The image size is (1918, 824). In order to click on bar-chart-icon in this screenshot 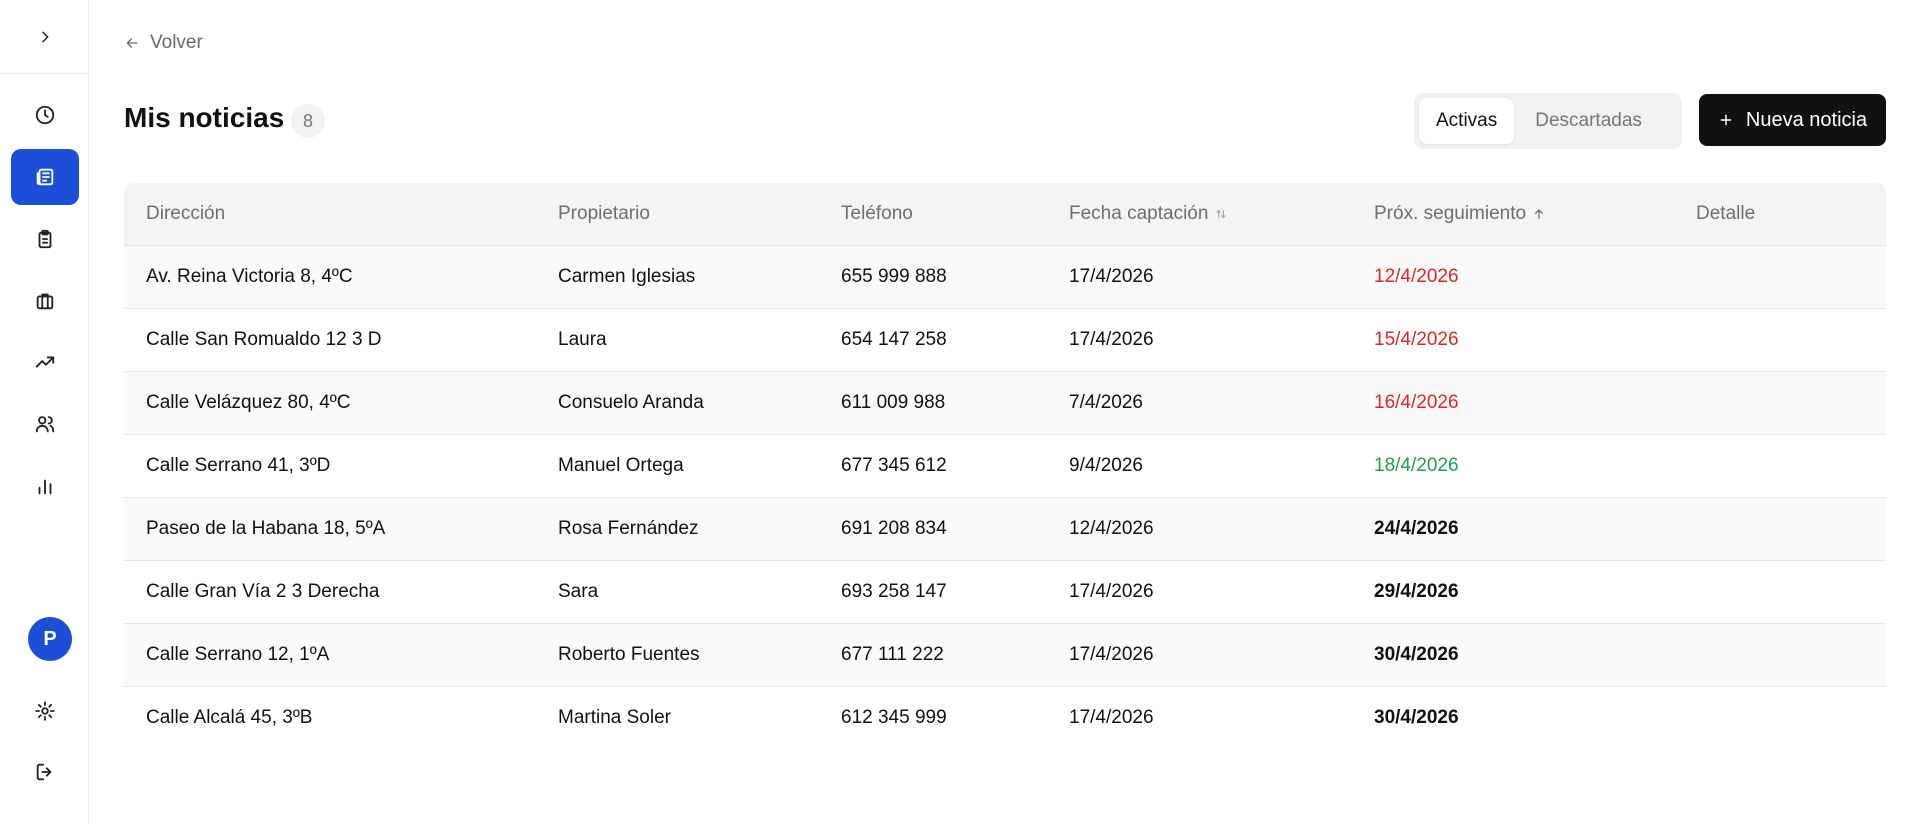, I will do `click(45, 487)`.